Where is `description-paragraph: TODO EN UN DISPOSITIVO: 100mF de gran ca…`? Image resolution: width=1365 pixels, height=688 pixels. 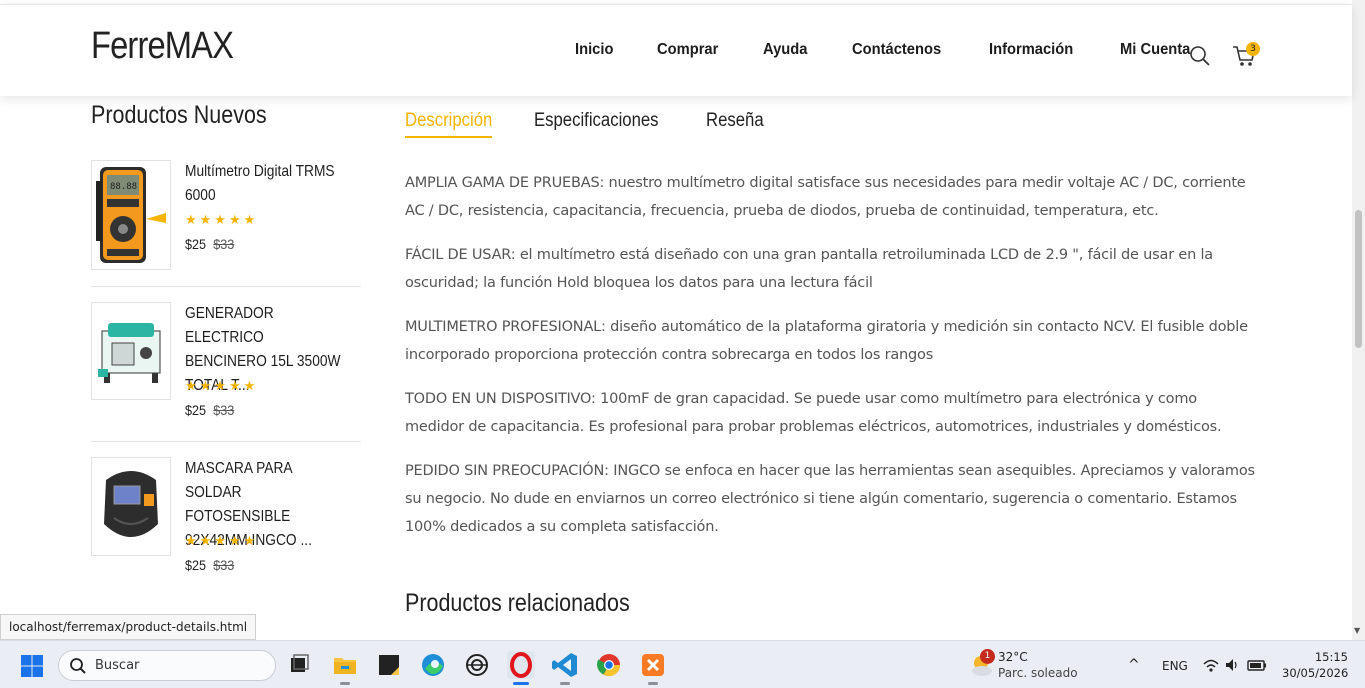
description-paragraph: TODO EN UN DISPOSITIVO: 100mF de gran ca… is located at coordinates (813, 413).